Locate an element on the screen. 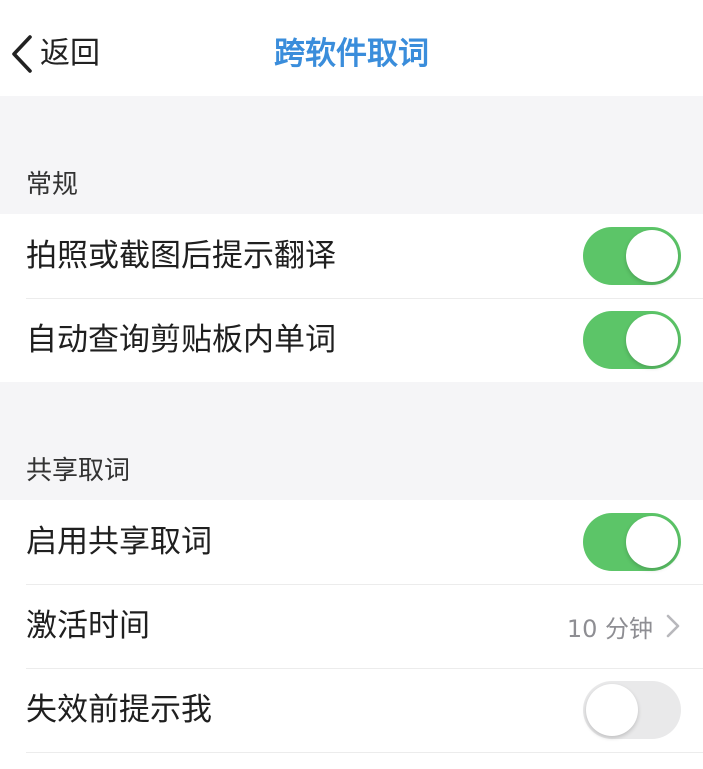  navigation-bar: 返回 跨软件取词 is located at coordinates (351, 48).